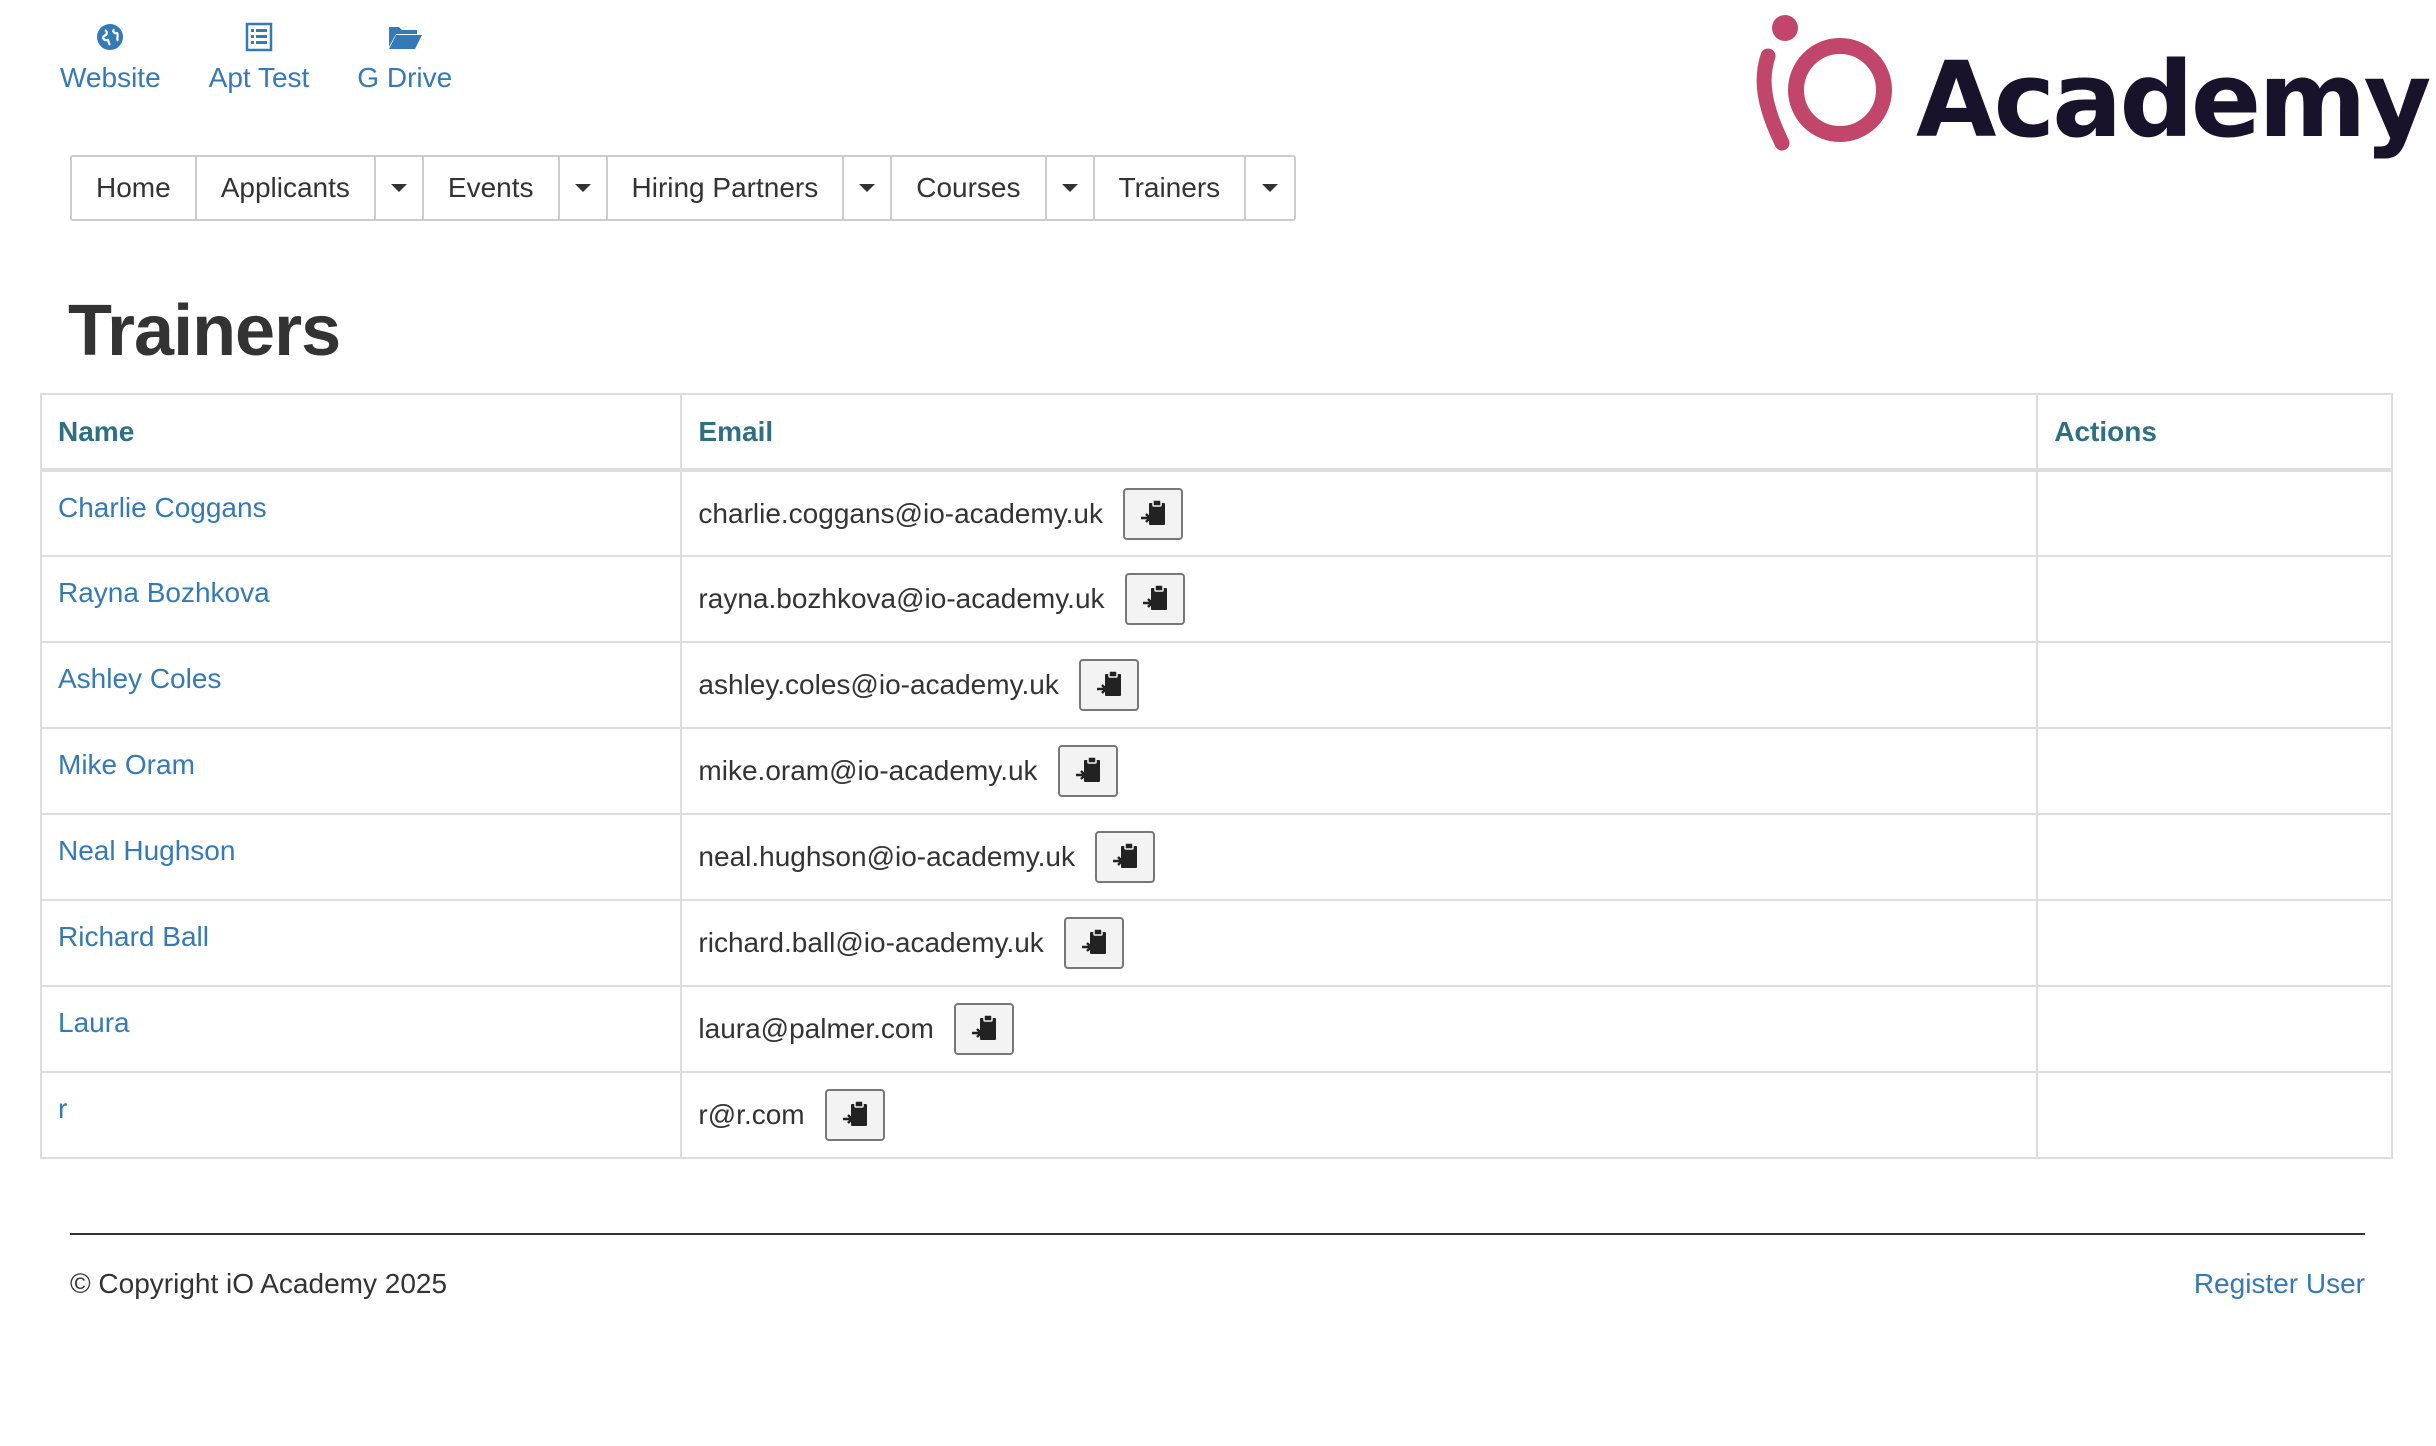 Image resolution: width=2436 pixels, height=1446 pixels. What do you see at coordinates (94, 1022) in the screenshot?
I see `trainer-name-link: Laura` at bounding box center [94, 1022].